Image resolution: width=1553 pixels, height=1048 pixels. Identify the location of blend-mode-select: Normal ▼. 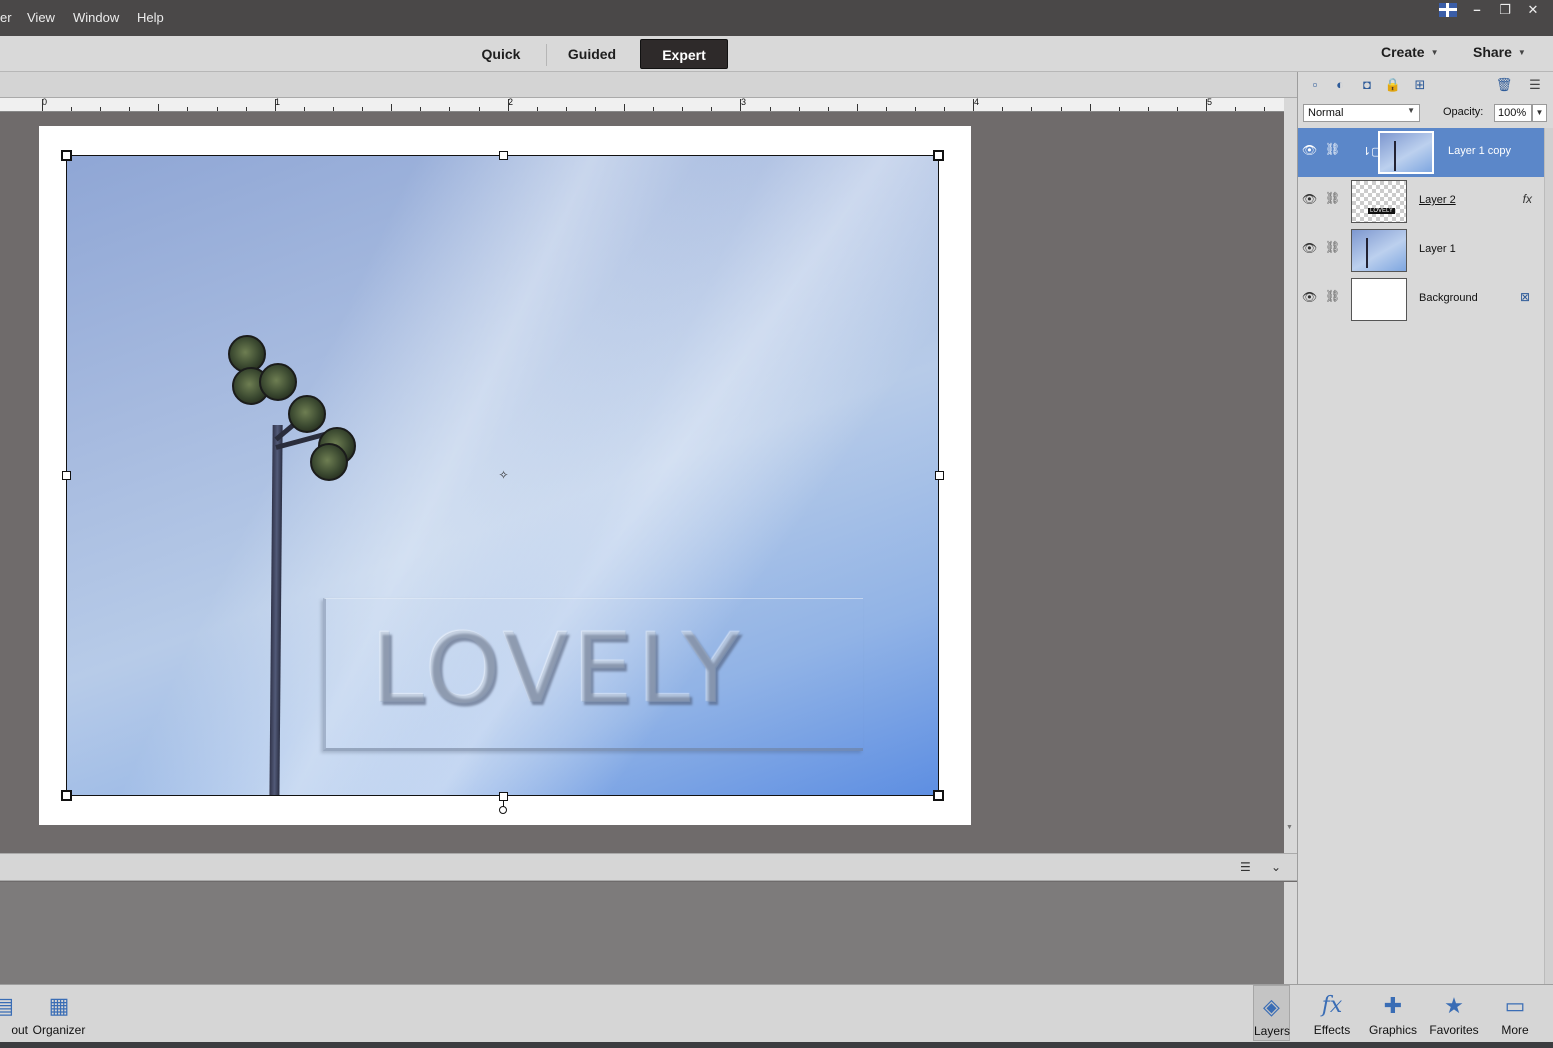
(1361, 113).